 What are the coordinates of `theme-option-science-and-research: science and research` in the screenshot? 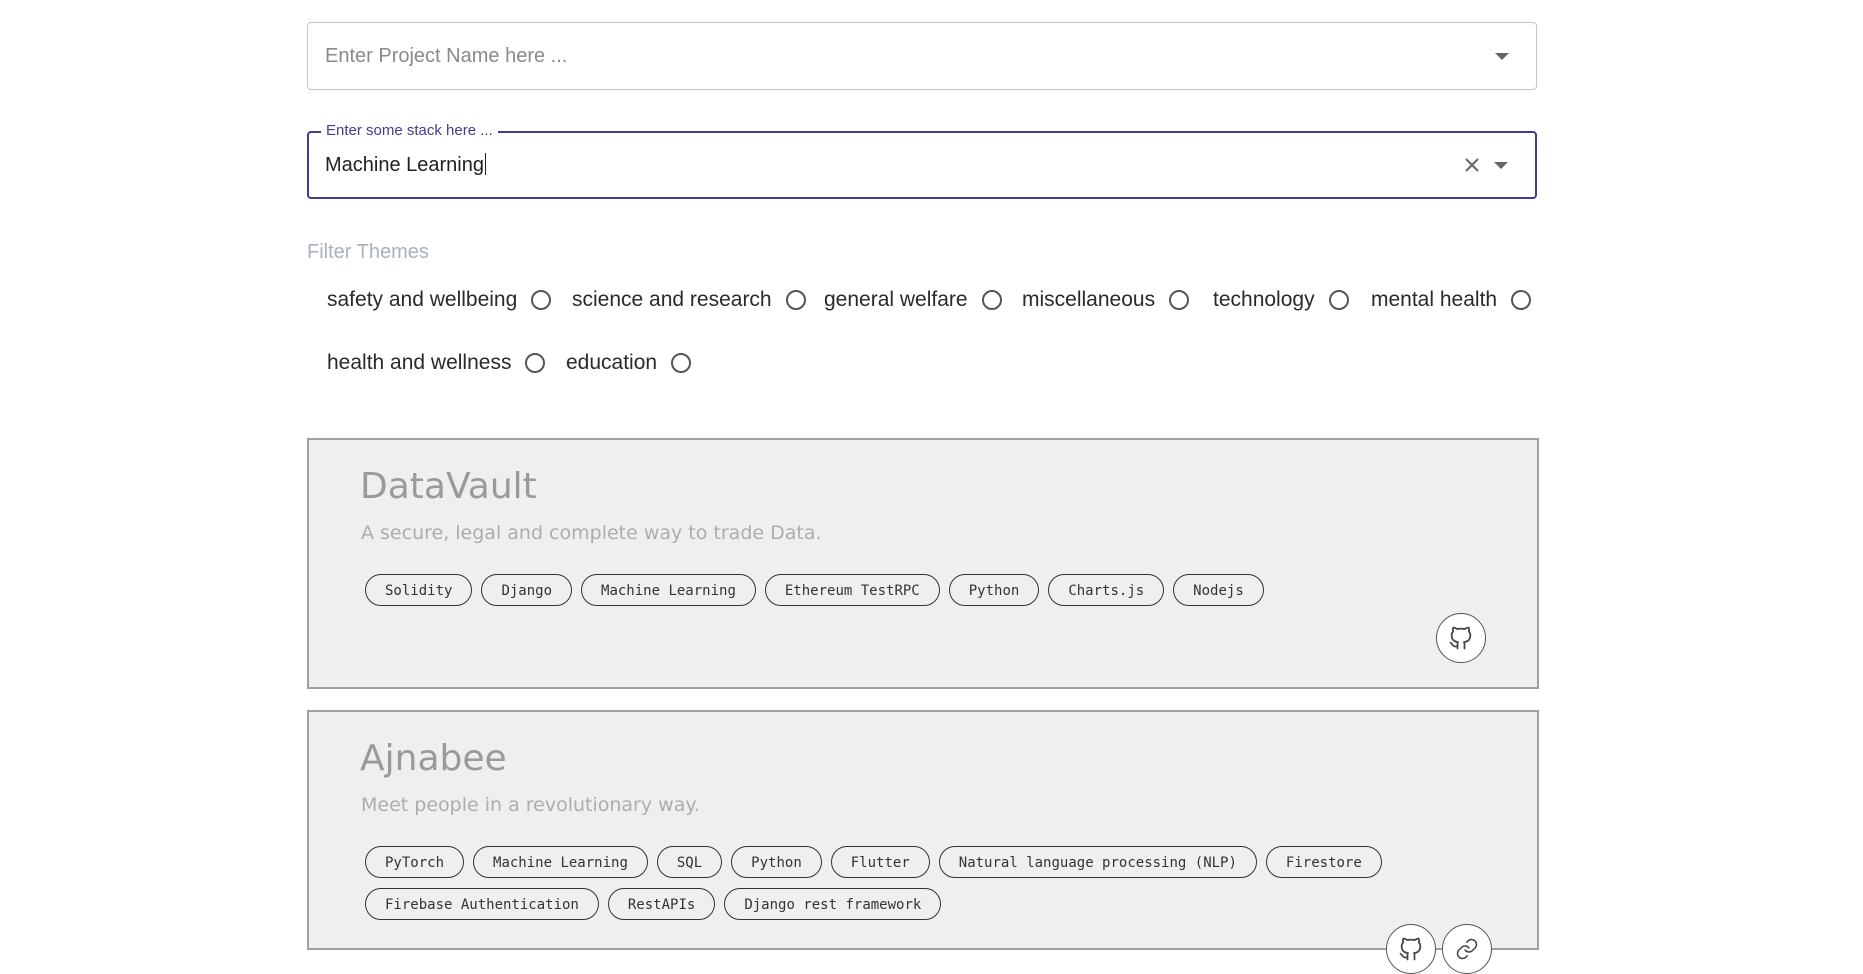 It's located at (689, 300).